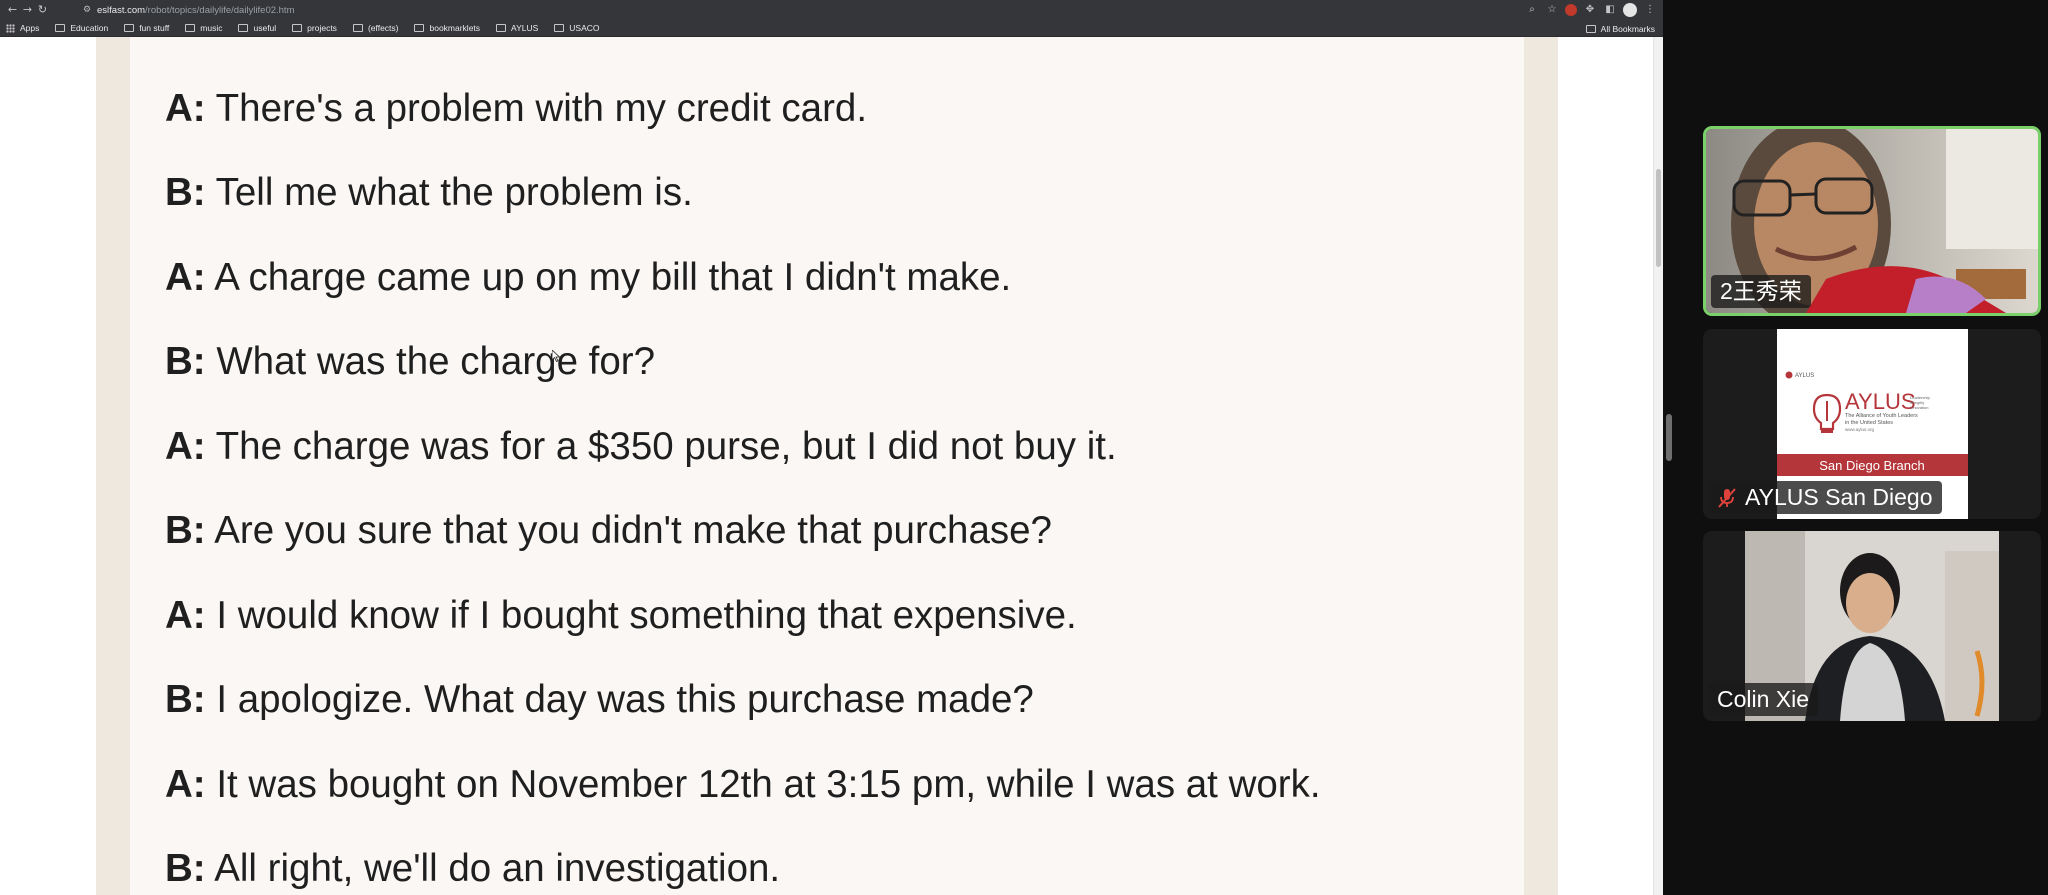 This screenshot has width=2048, height=895. Describe the element at coordinates (577, 28) in the screenshot. I see `bookmark-folder: USACO` at that location.